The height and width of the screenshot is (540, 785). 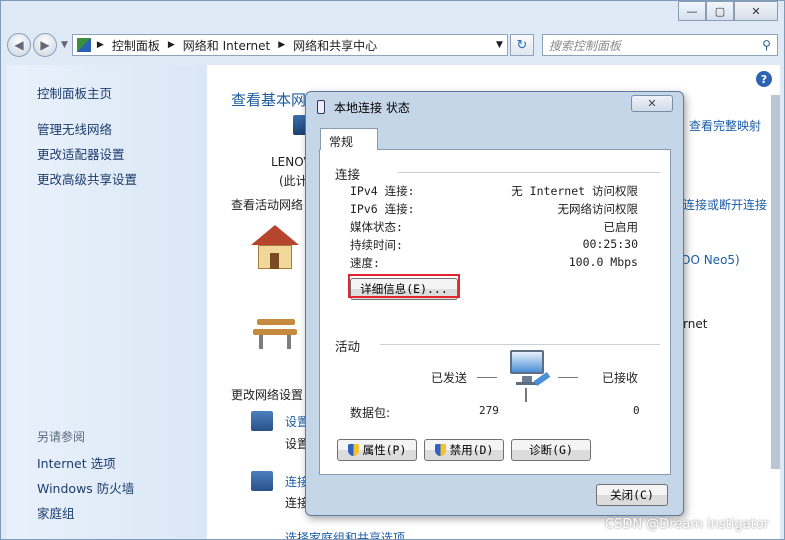 I want to click on info-row-media-state: 媒体状态: 已启用, so click(x=494, y=227).